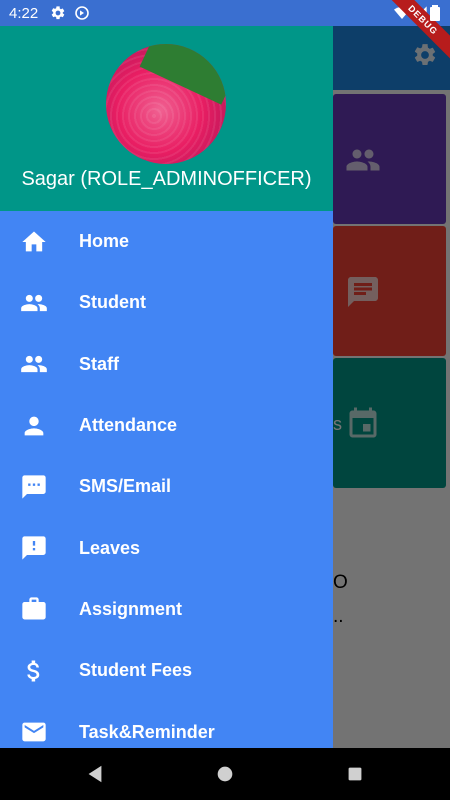  What do you see at coordinates (112, 302) in the screenshot?
I see `menu-label: Student` at bounding box center [112, 302].